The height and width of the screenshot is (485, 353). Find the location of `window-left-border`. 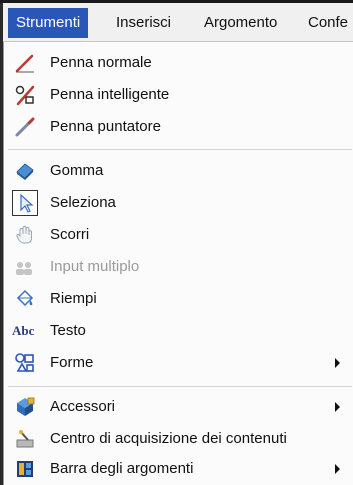

window-left-border is located at coordinates (1, 242).